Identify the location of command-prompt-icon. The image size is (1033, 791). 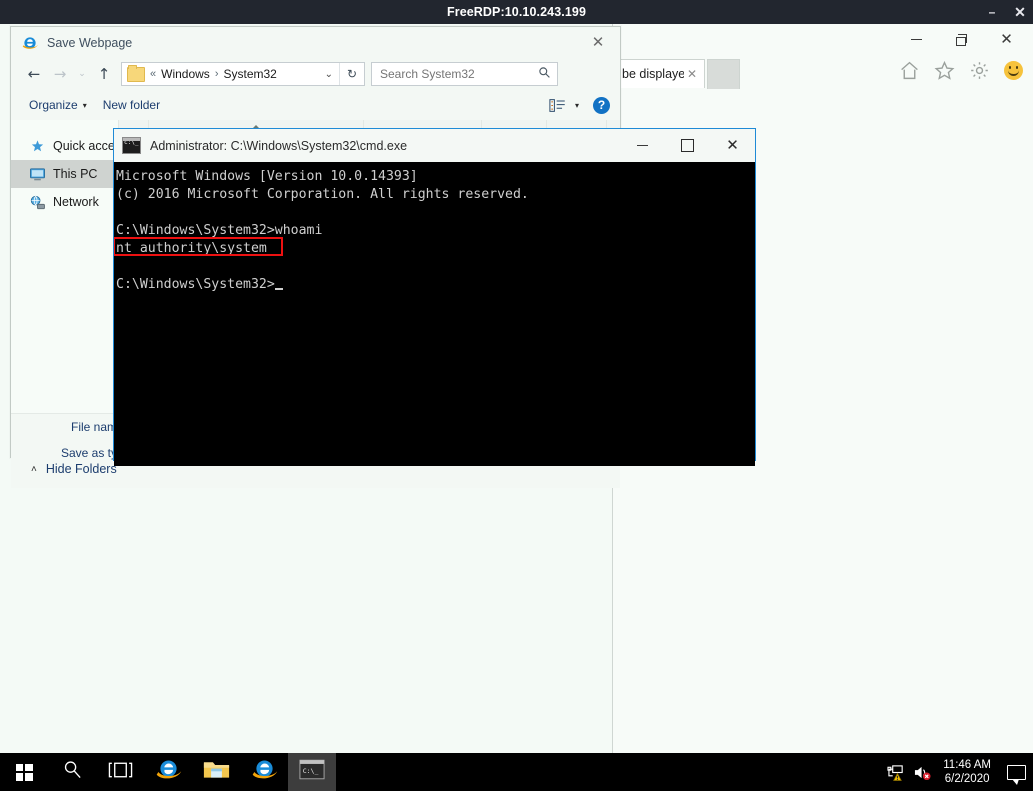
(131, 145).